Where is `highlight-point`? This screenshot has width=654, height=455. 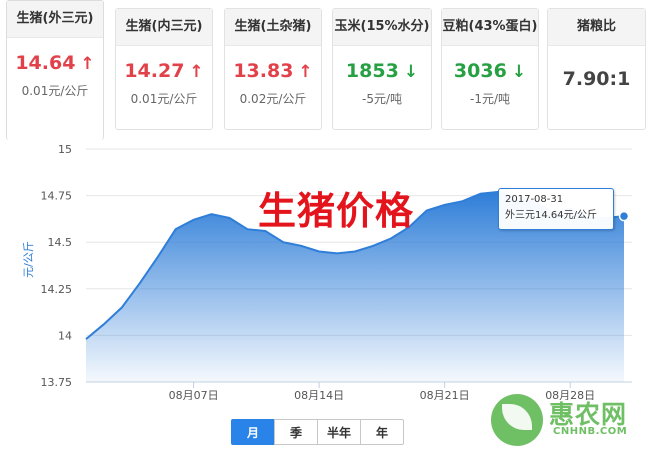
highlight-point is located at coordinates (624, 216).